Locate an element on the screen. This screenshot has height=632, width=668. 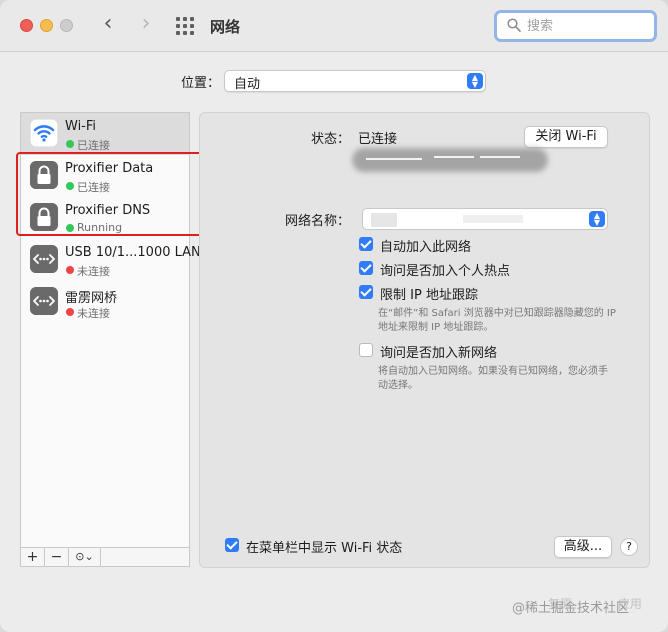
ask-new-description-2: 动选择。 is located at coordinates (398, 385).